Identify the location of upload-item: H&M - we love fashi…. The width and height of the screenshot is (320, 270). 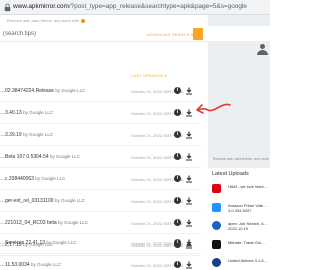
(242, 192).